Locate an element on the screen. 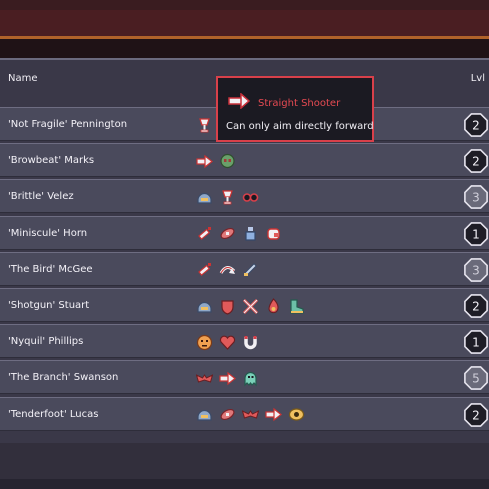 This screenshot has height=489, width=489. curved-arrow-icon is located at coordinates (227, 269).